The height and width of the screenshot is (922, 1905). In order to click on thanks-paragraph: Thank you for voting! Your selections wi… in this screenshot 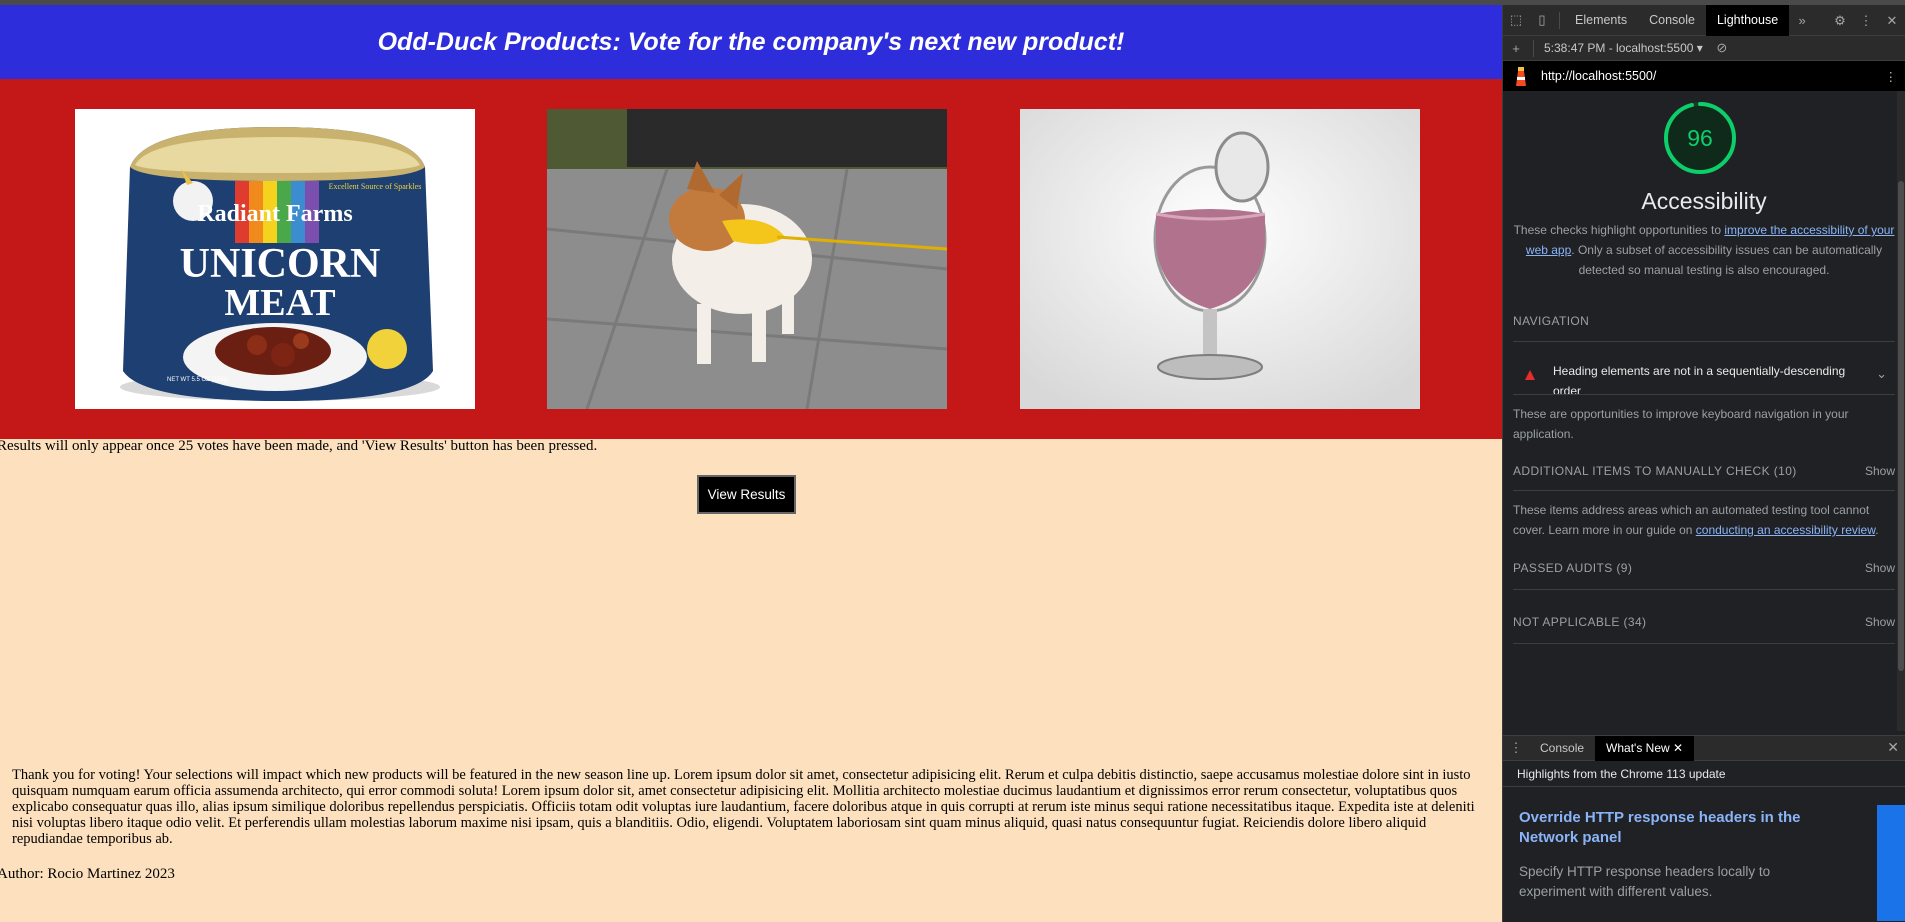, I will do `click(743, 807)`.